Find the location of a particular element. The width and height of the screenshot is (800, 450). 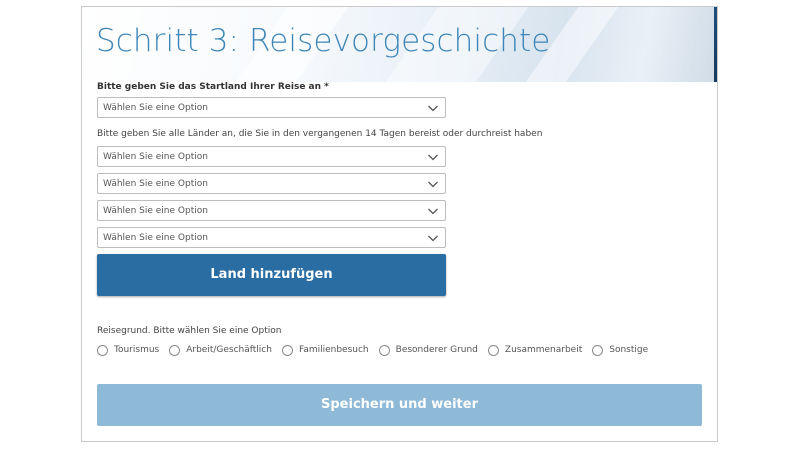

radio-label: Besonderer Grund is located at coordinates (436, 350).